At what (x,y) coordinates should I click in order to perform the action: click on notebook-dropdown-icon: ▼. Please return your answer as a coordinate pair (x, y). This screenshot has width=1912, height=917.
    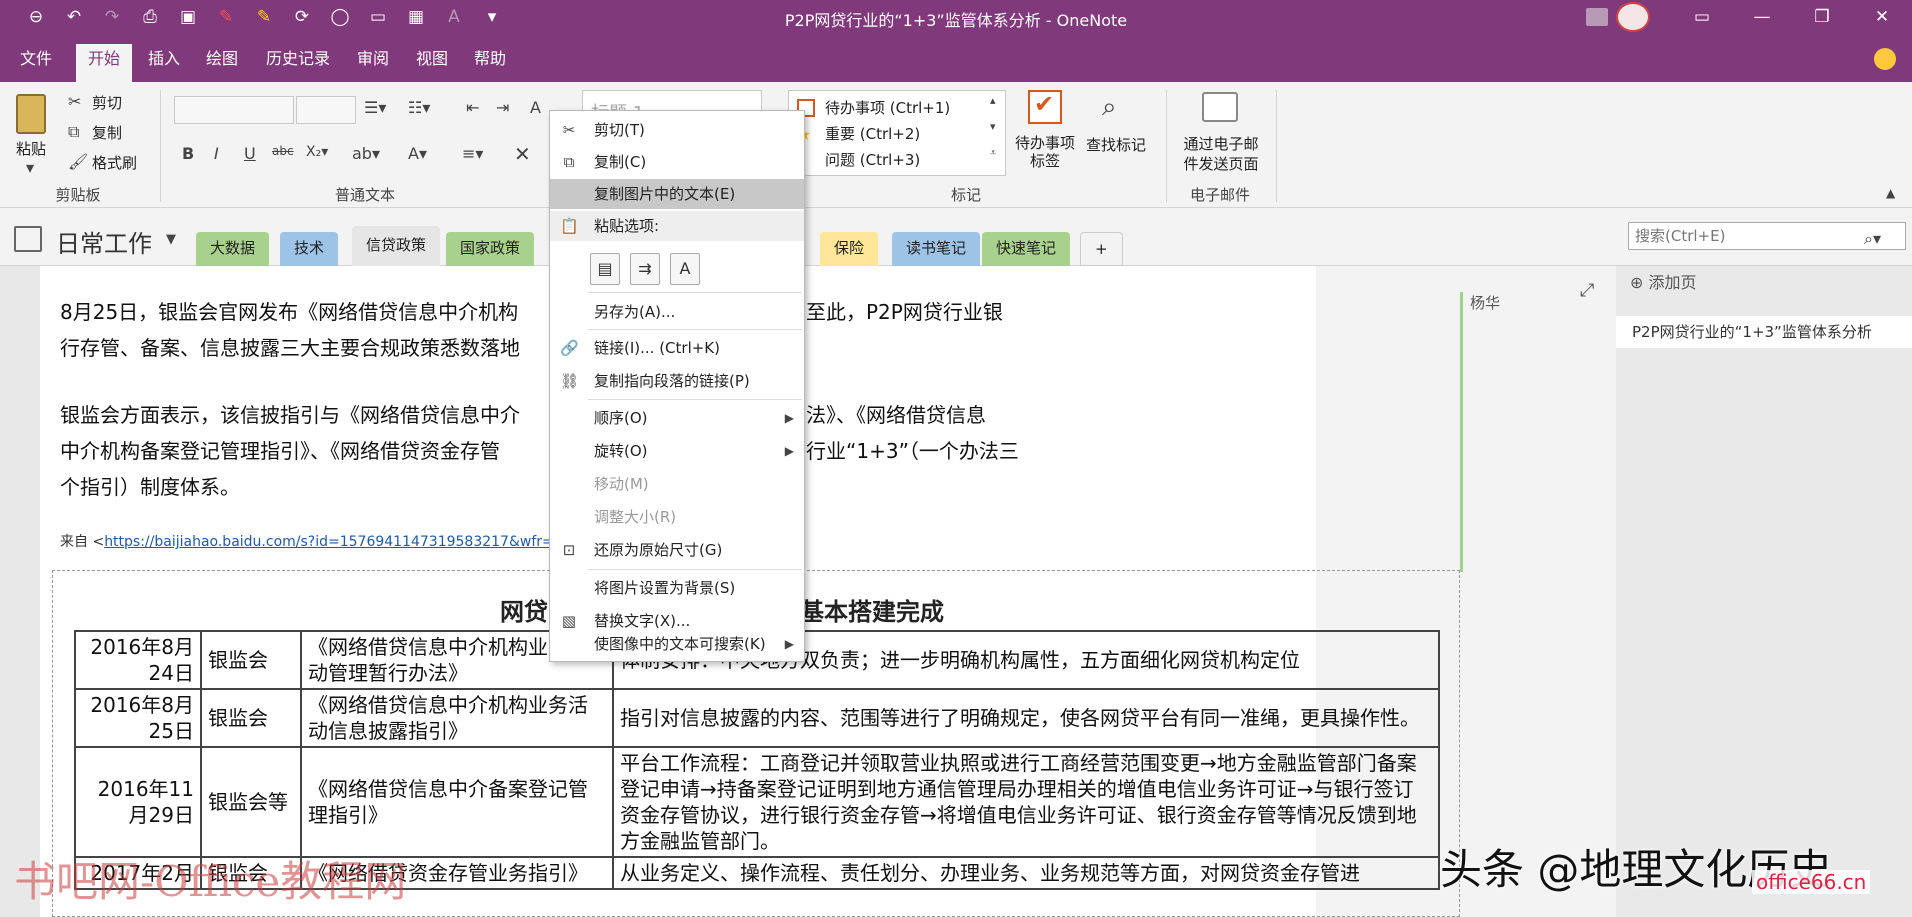
    Looking at the image, I should click on (171, 239).